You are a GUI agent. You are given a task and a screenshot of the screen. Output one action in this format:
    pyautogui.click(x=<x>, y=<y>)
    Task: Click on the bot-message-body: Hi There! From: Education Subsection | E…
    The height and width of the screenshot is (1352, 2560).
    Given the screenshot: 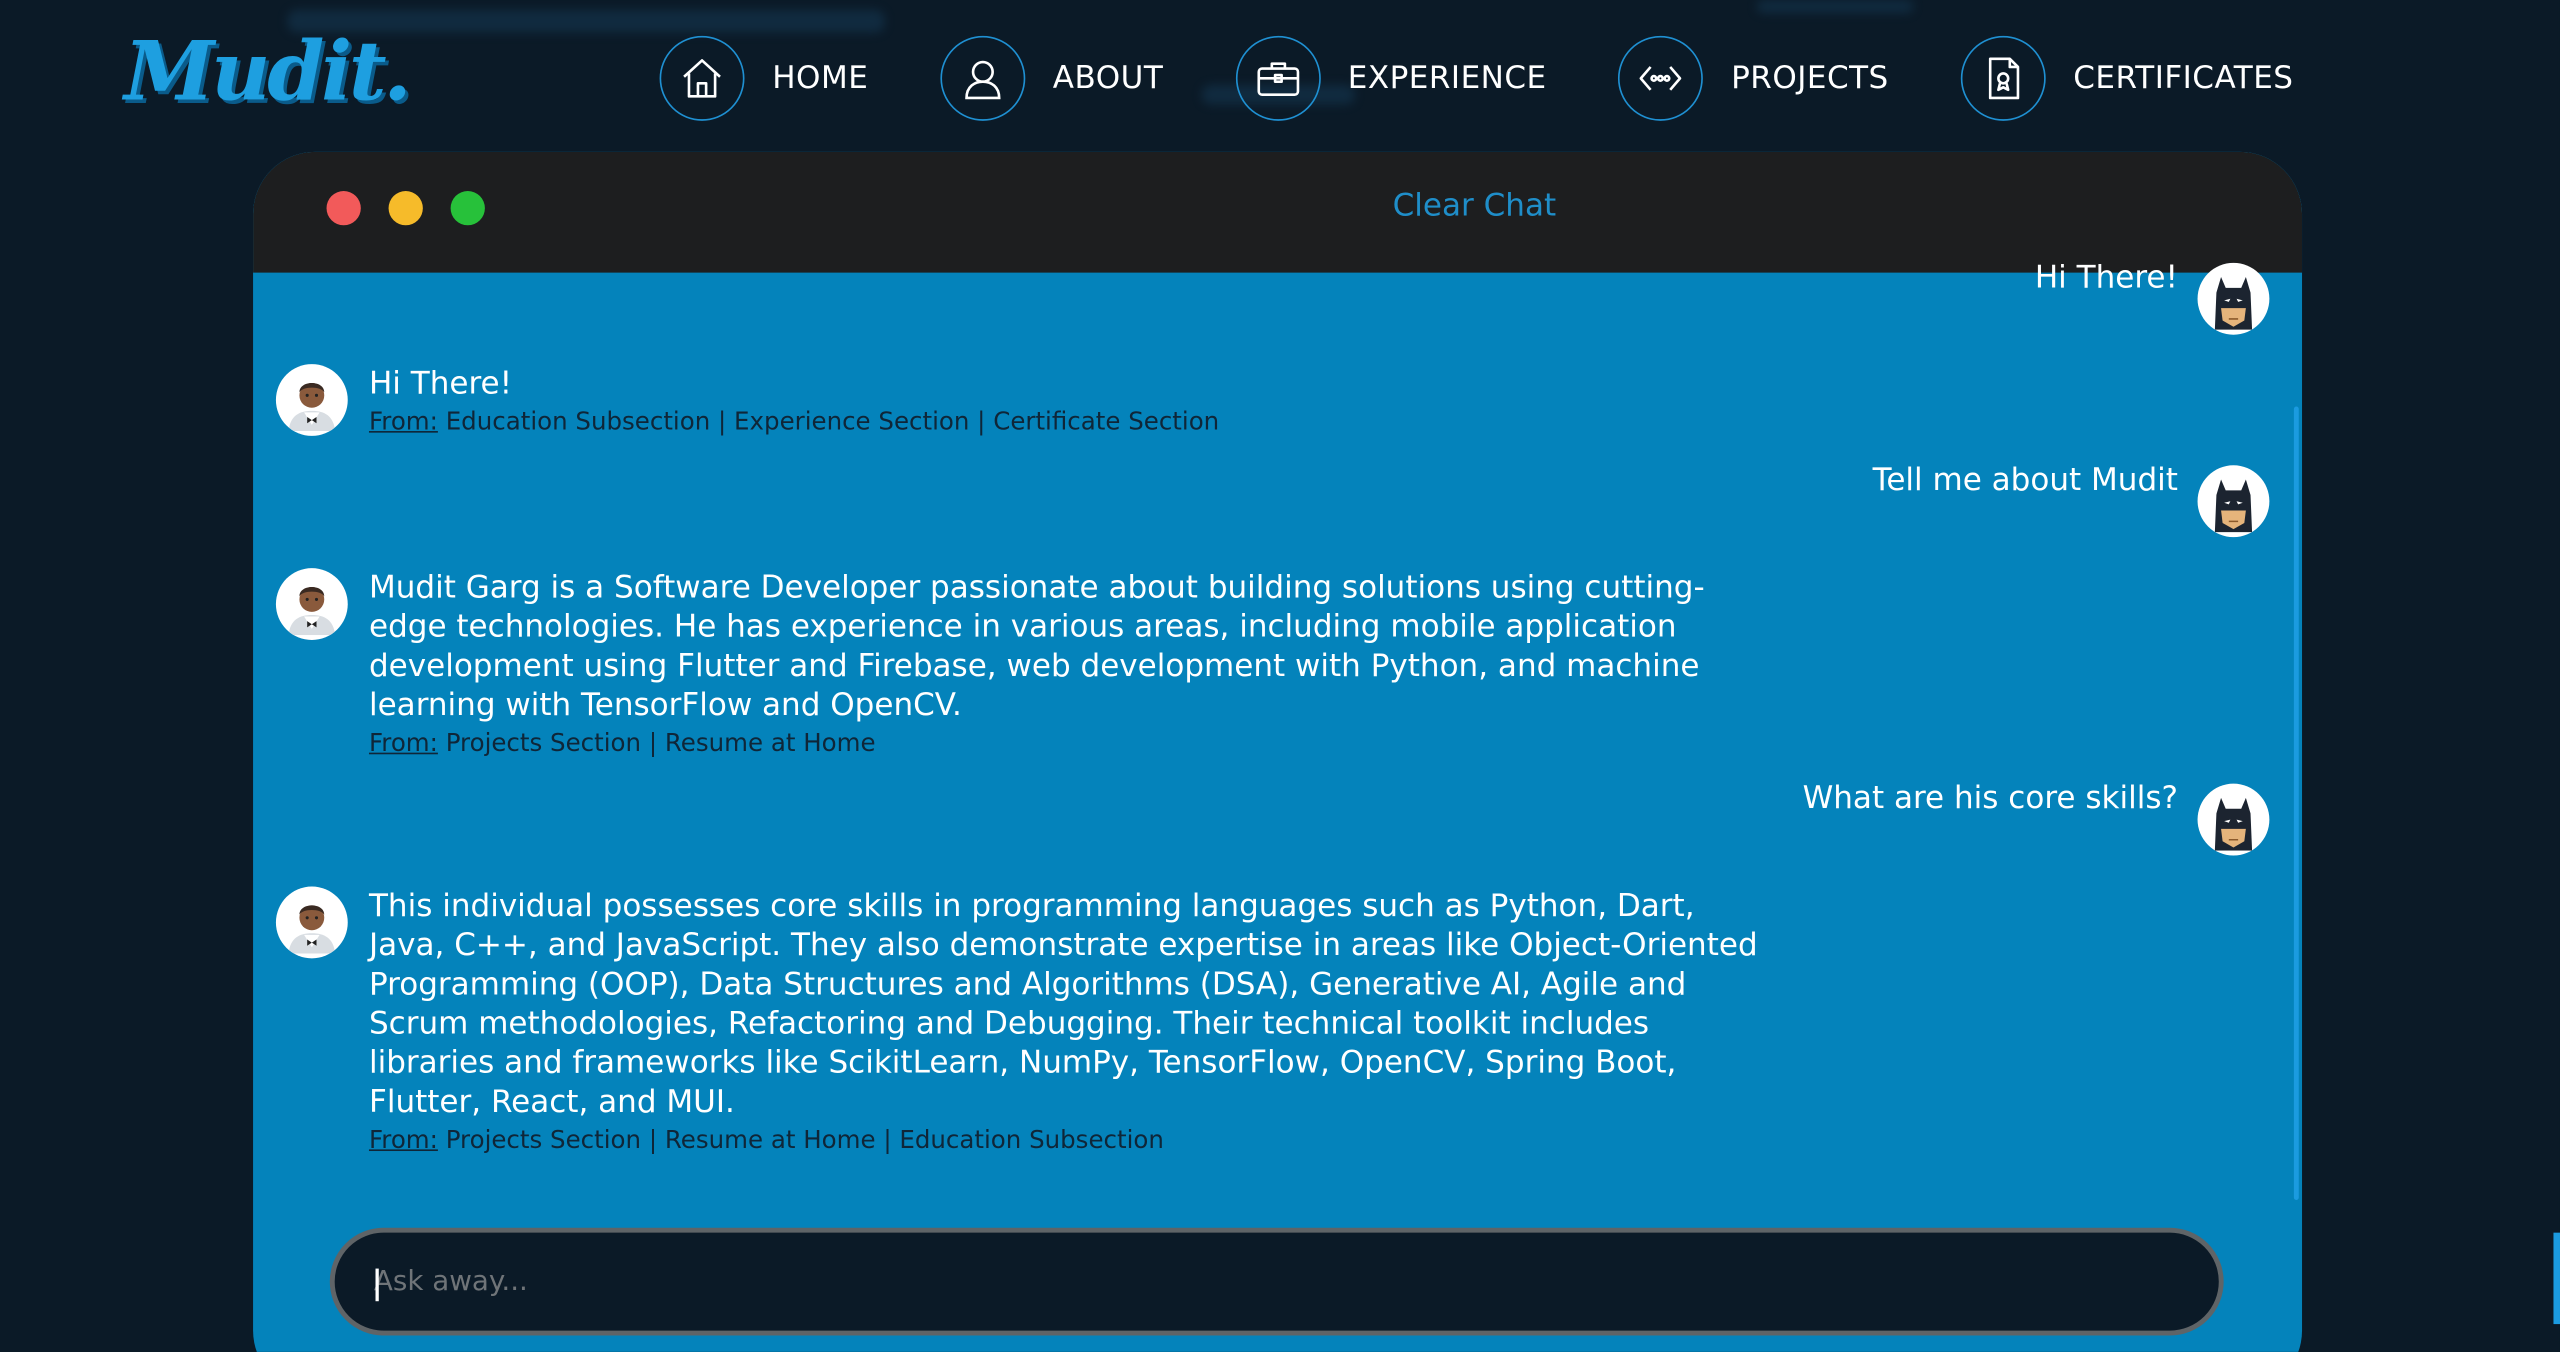 What is the action you would take?
    pyautogui.click(x=1071, y=400)
    